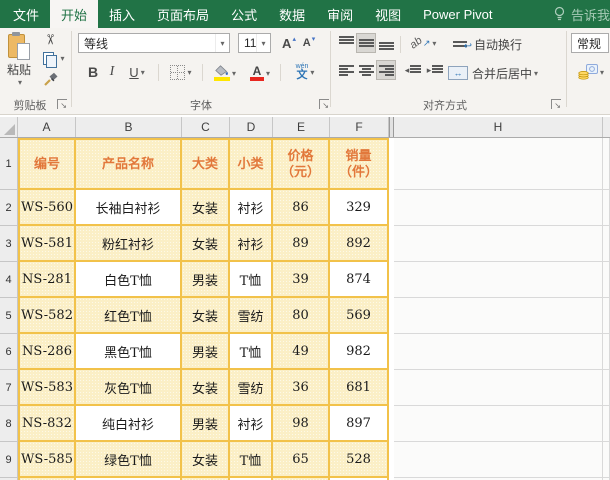 The image size is (610, 480). What do you see at coordinates (606, 352) in the screenshot?
I see `cell-I6` at bounding box center [606, 352].